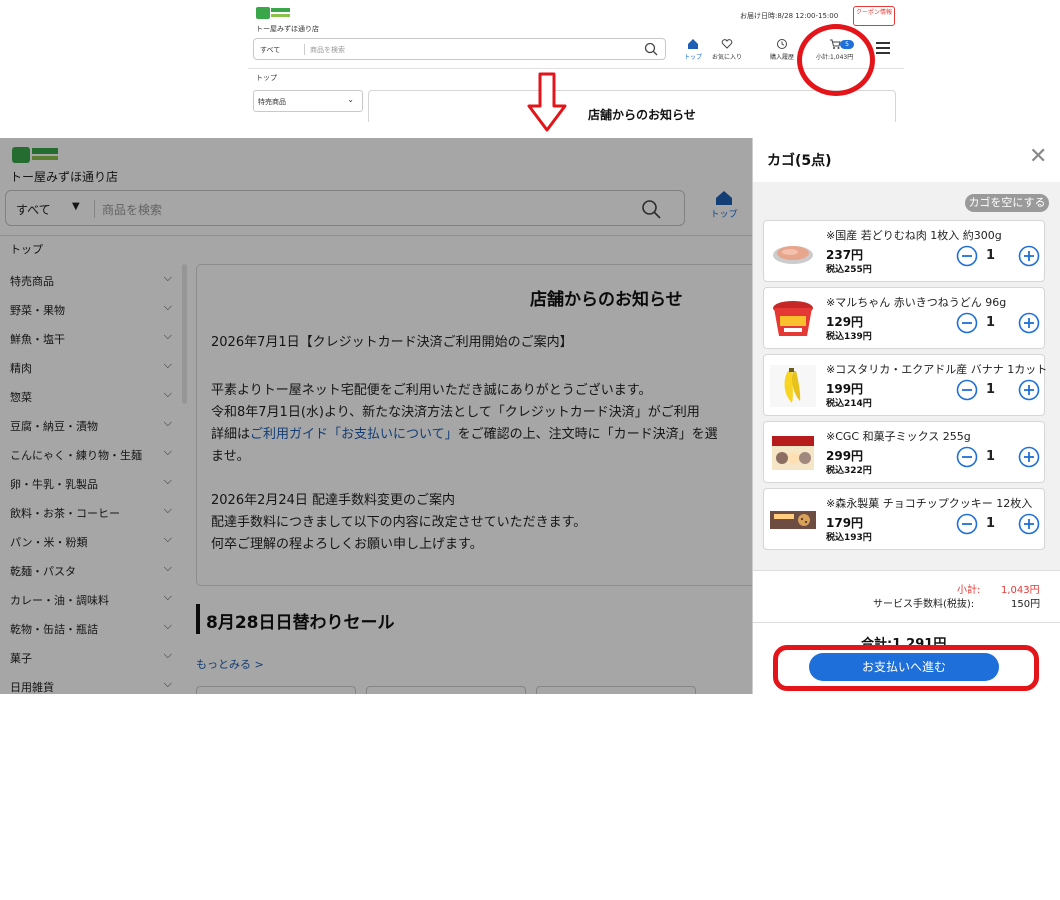 The height and width of the screenshot is (900, 1060). I want to click on search-bar: すべて ▼ 商品を検索, so click(345, 208).